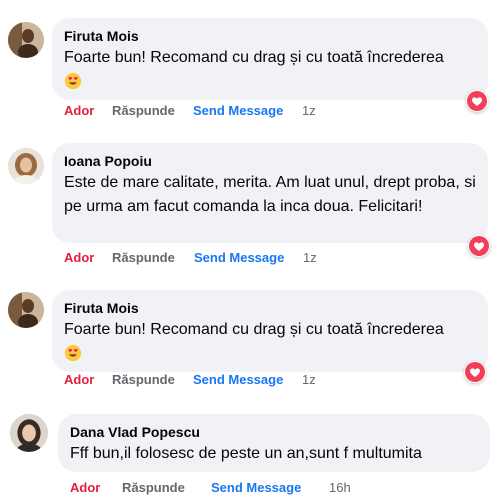  I want to click on comment-author: Dana Vlad Popescu, so click(274, 432).